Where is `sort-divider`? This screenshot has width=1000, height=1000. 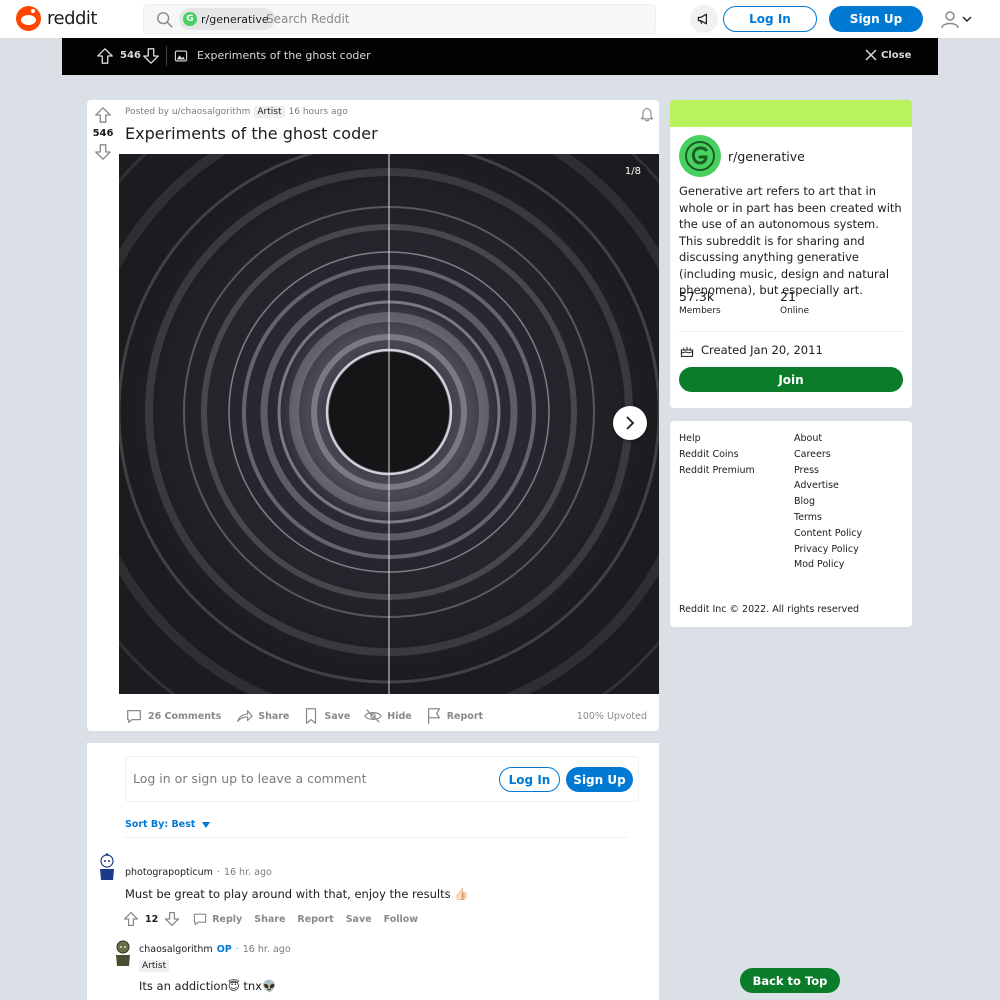
sort-divider is located at coordinates (376, 837).